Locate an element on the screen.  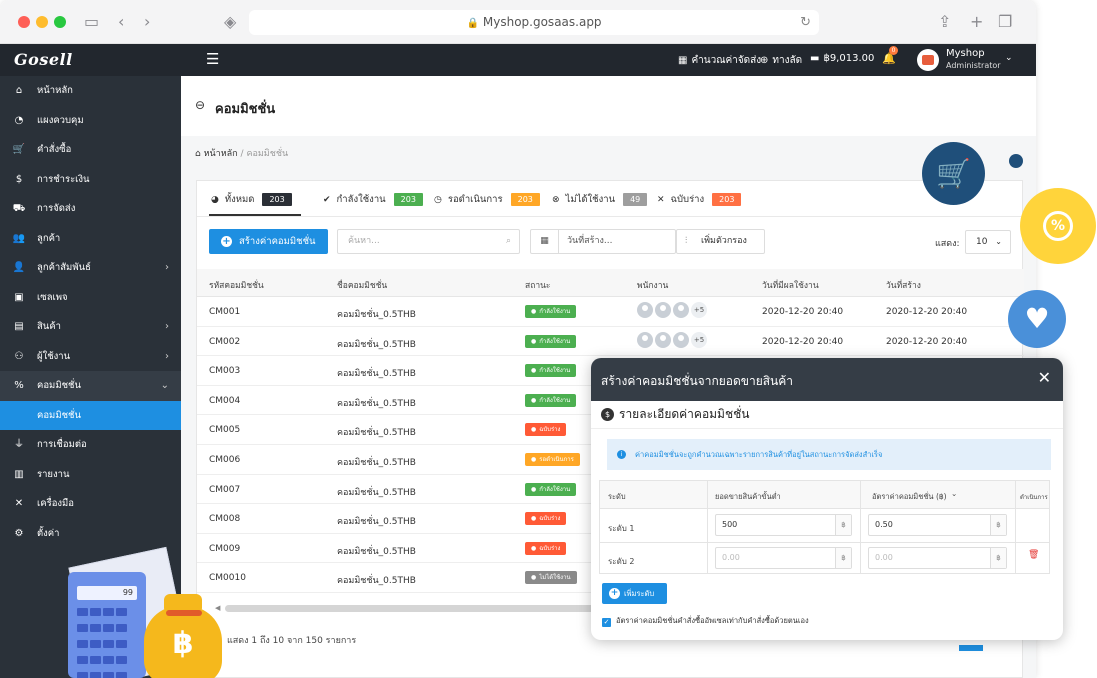
tab-pending: ◷ รอดำเนินการ 203 is located at coordinates (487, 199).